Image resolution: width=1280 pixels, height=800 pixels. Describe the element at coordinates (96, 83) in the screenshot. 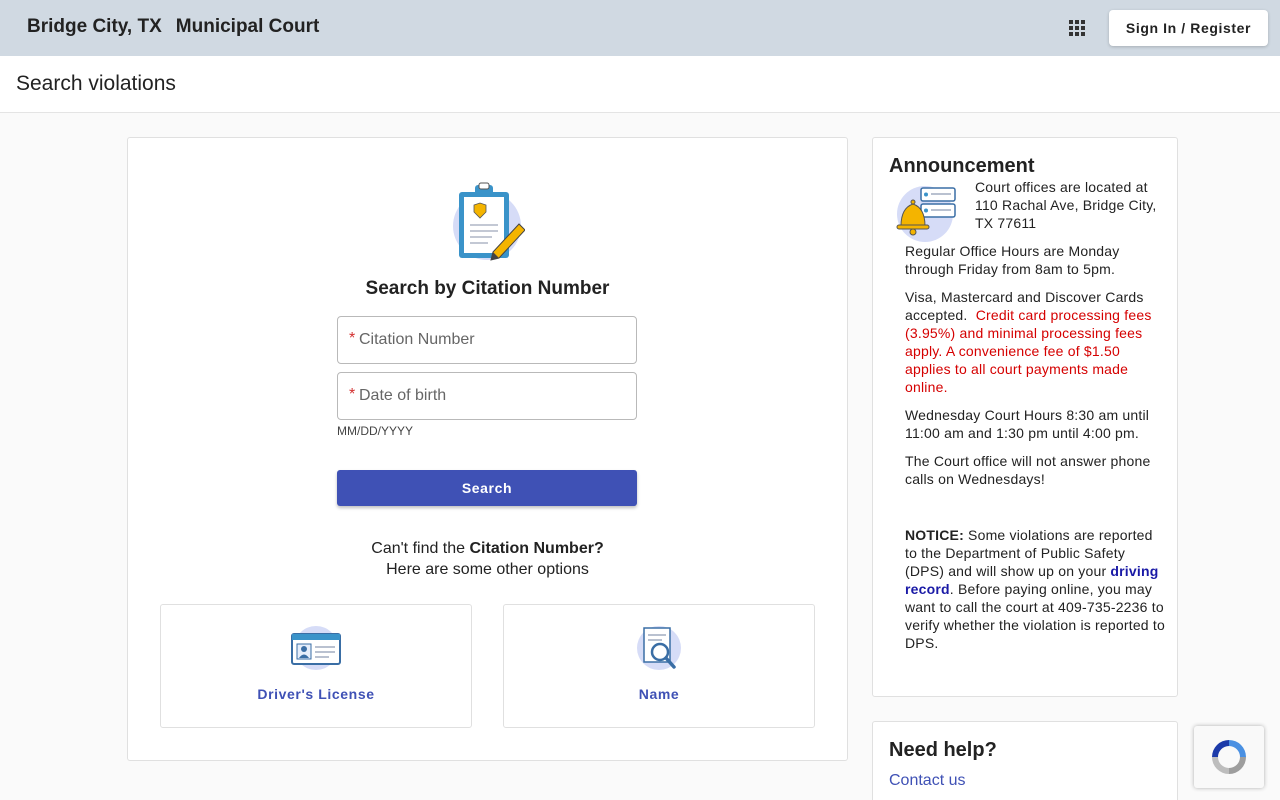

I see `page-title: Search violations` at that location.